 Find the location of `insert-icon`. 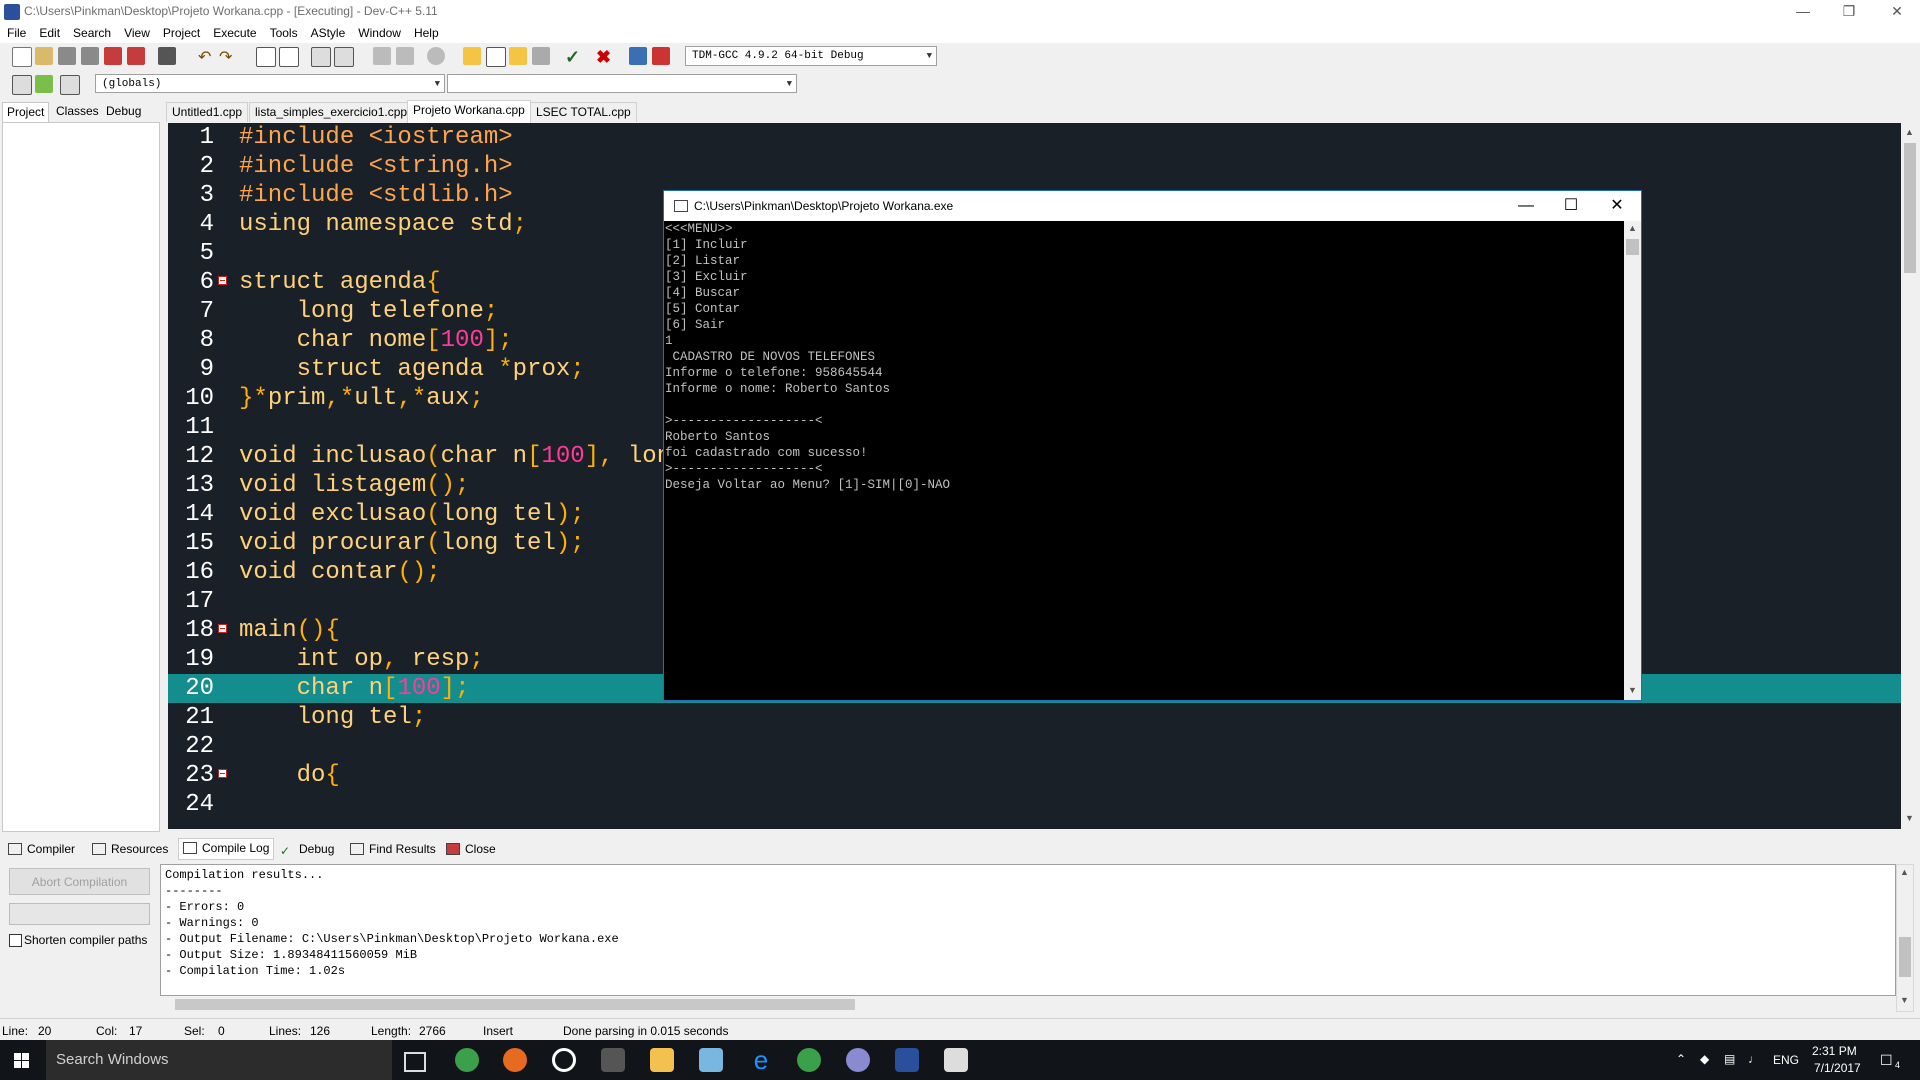

insert-icon is located at coordinates (22, 85).